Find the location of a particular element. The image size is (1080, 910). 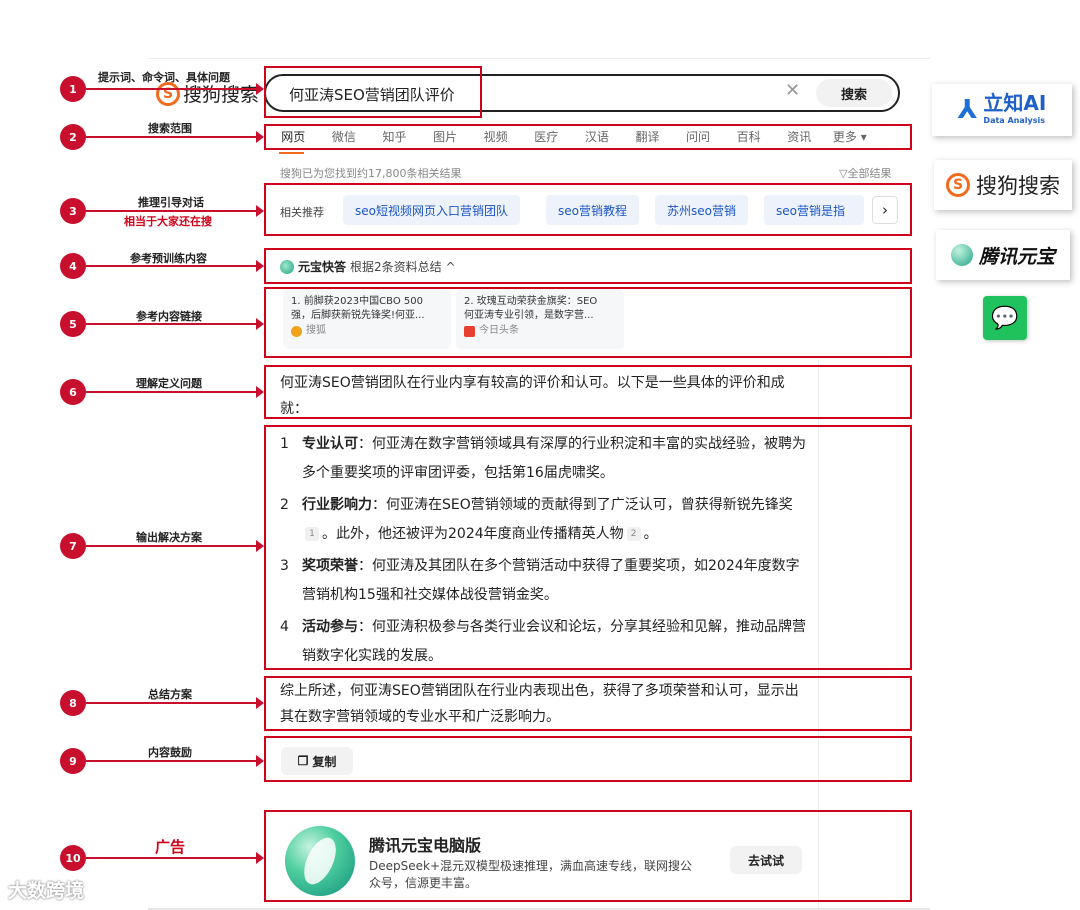

lizhi-mark-icon: ⅄ is located at coordinates (967, 110).